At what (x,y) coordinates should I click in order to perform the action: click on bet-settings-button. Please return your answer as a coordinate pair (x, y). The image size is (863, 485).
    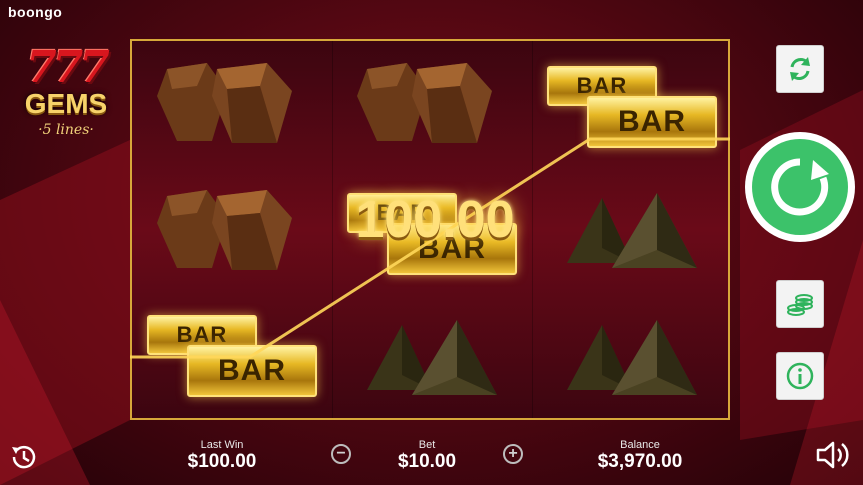
    Looking at the image, I should click on (800, 304).